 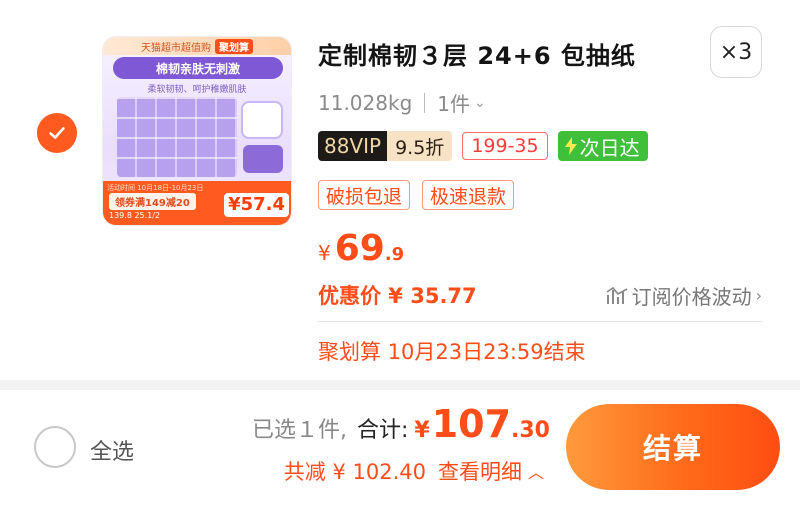 What do you see at coordinates (468, 195) in the screenshot?
I see `service-tag-fast-refund: 极速退款` at bounding box center [468, 195].